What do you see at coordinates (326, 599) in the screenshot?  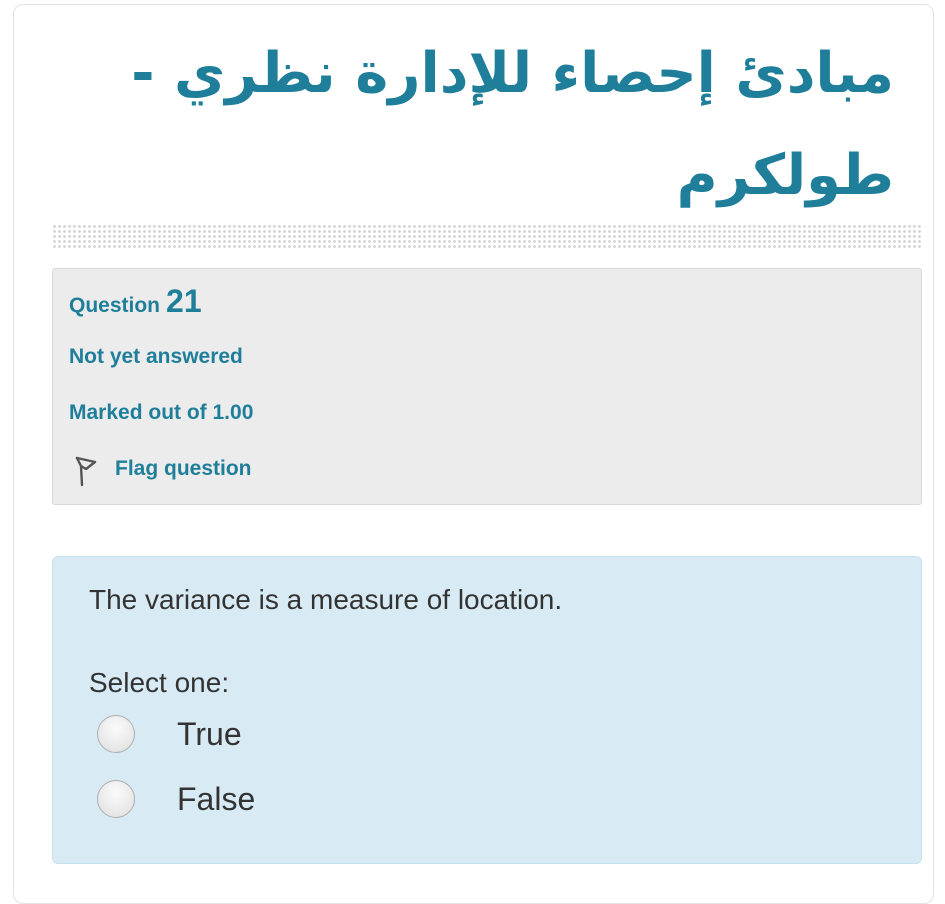 I see `question-text: The variance is a measure of location.` at bounding box center [326, 599].